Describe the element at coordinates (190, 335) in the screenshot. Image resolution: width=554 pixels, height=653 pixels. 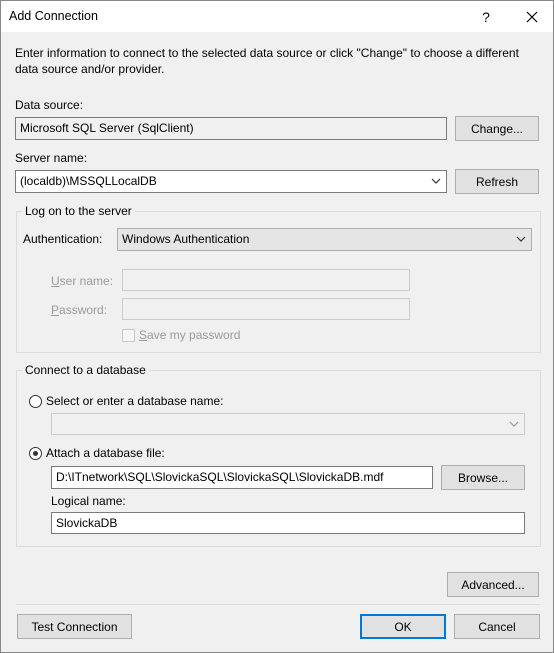
I see `save-password-label: Save my password` at that location.